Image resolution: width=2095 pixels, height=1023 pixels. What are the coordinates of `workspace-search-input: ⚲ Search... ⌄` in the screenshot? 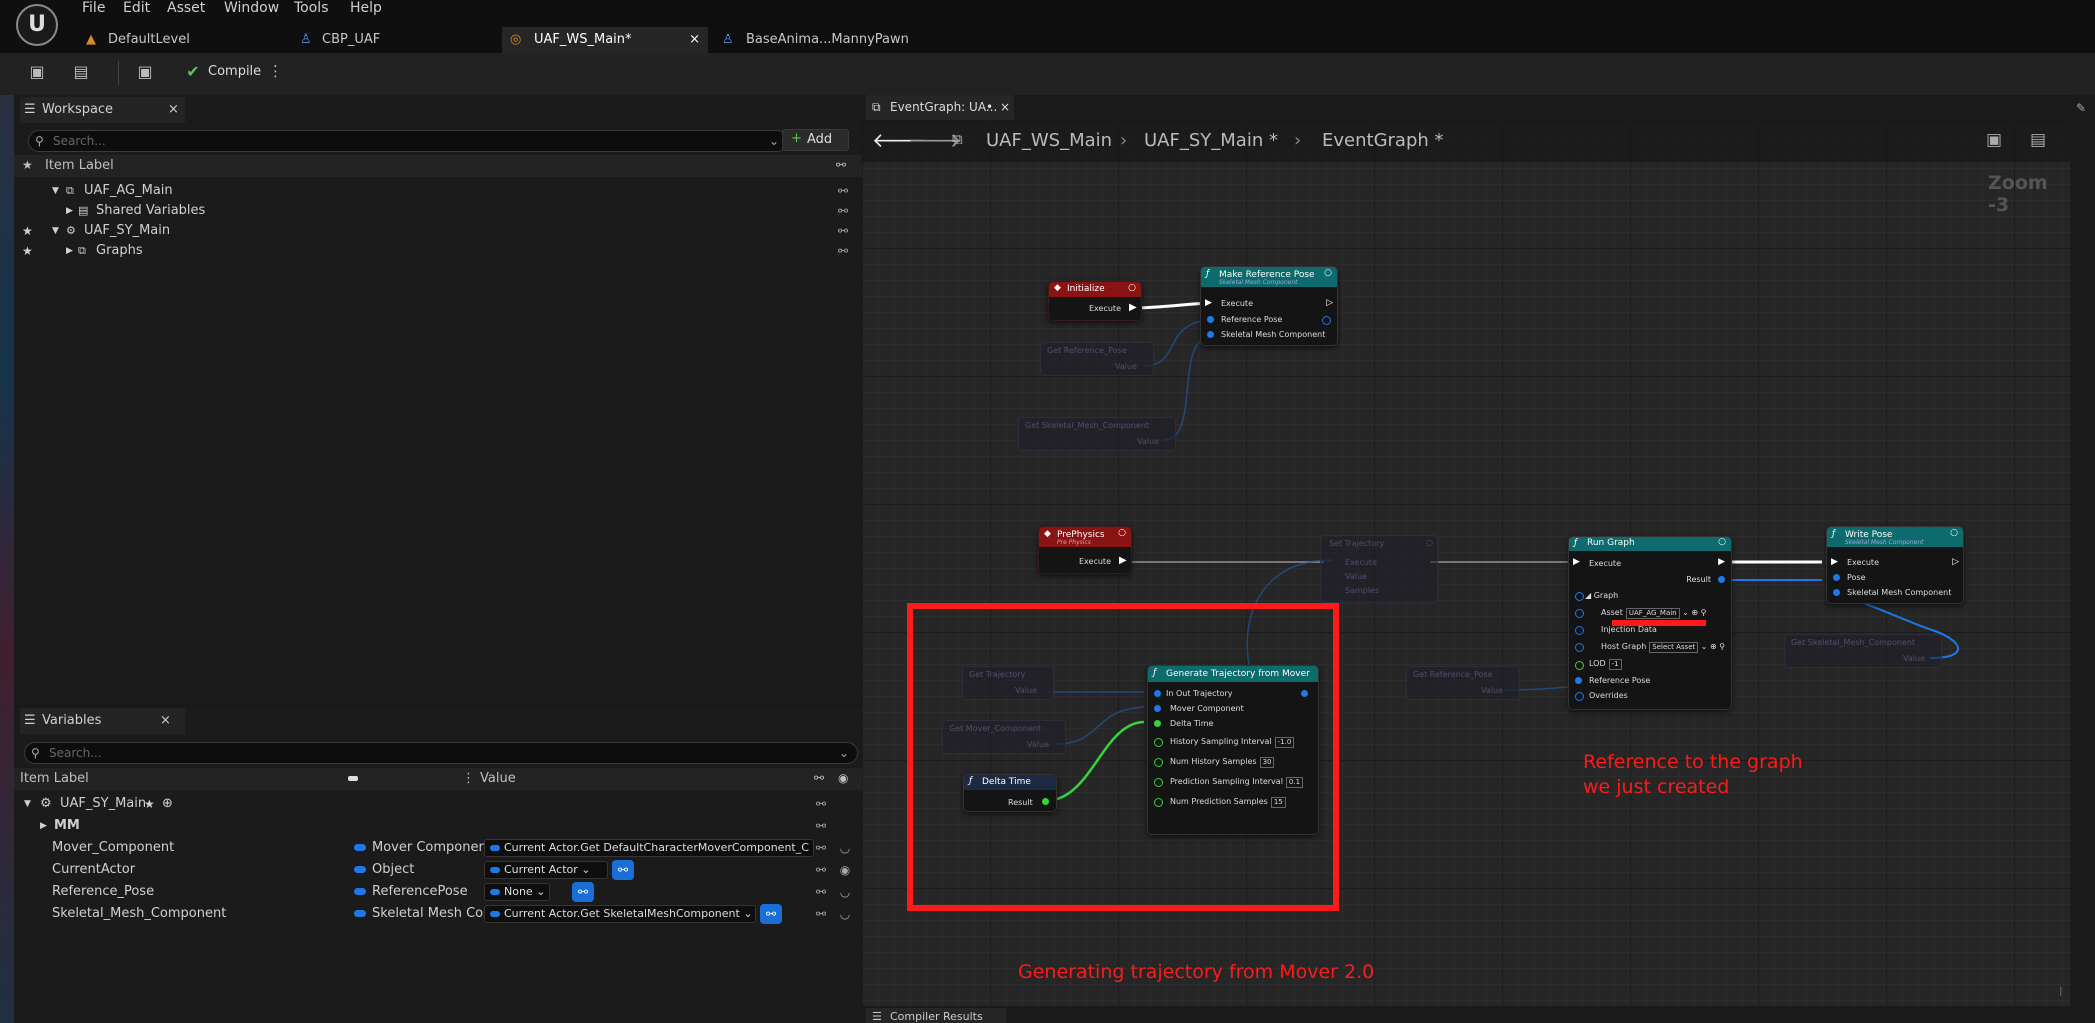 It's located at (408, 141).